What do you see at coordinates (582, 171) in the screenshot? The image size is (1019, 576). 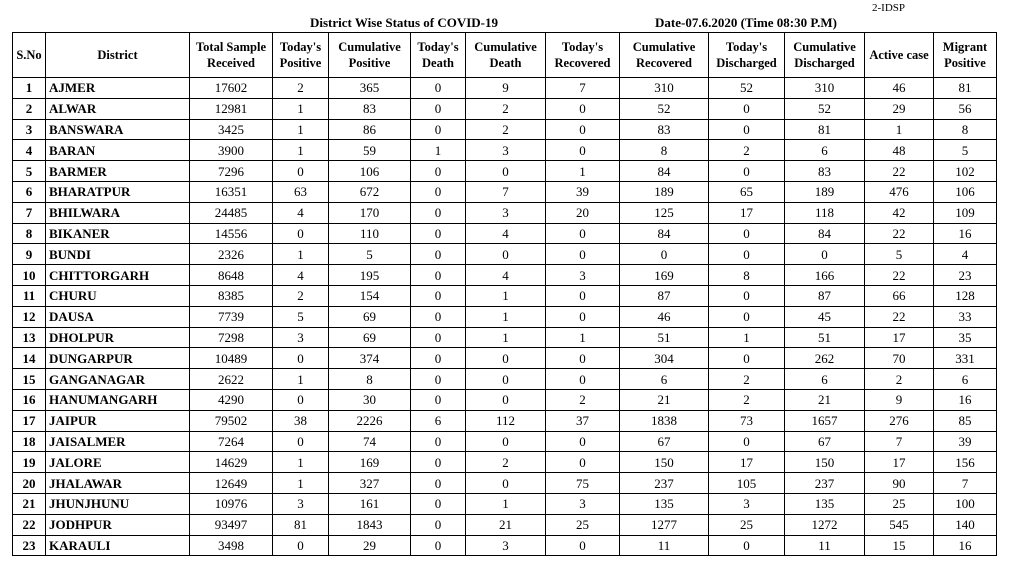 I see `cell-todays-recovered: 1` at bounding box center [582, 171].